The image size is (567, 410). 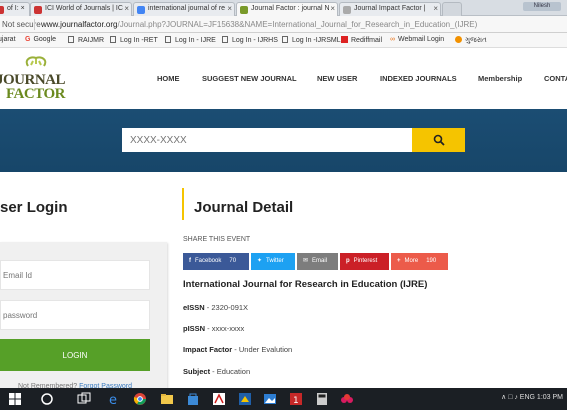 I want to click on bookmark-login-ijrhs: Log In - IJRHS, so click(x=250, y=40).